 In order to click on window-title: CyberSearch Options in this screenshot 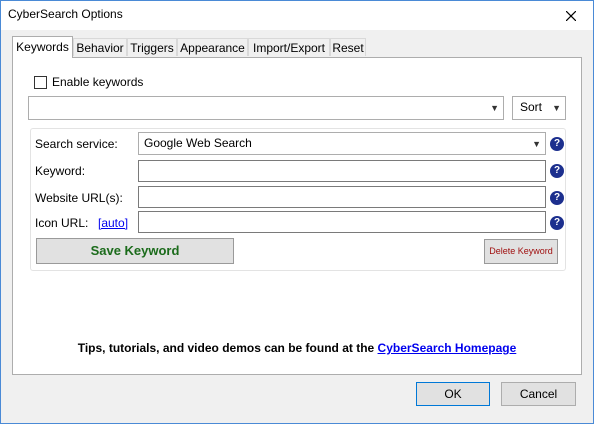, I will do `click(65, 14)`.